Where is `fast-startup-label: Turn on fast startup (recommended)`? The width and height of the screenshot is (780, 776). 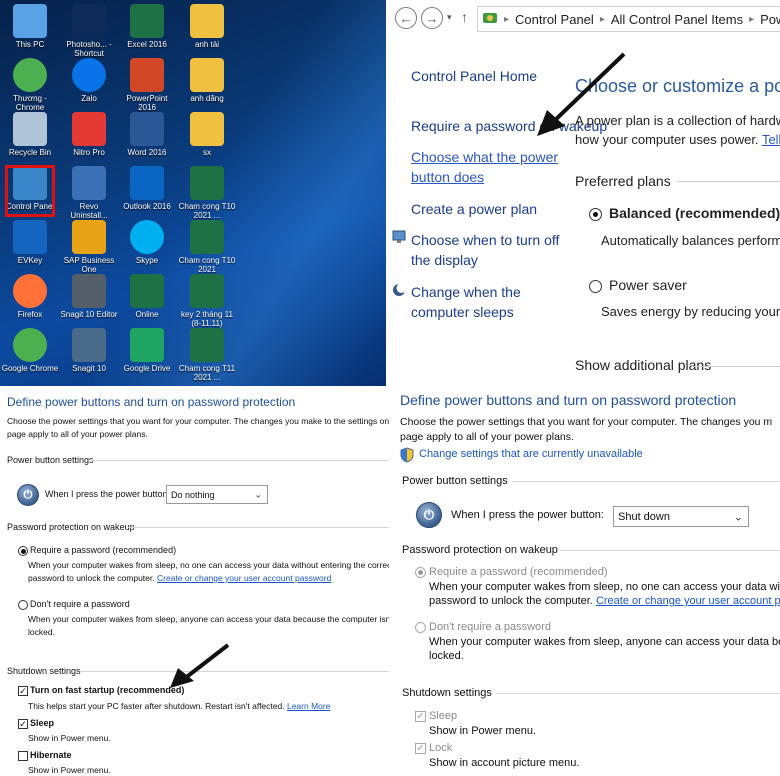
fast-startup-label: Turn on fast startup (recommended) is located at coordinates (107, 690).